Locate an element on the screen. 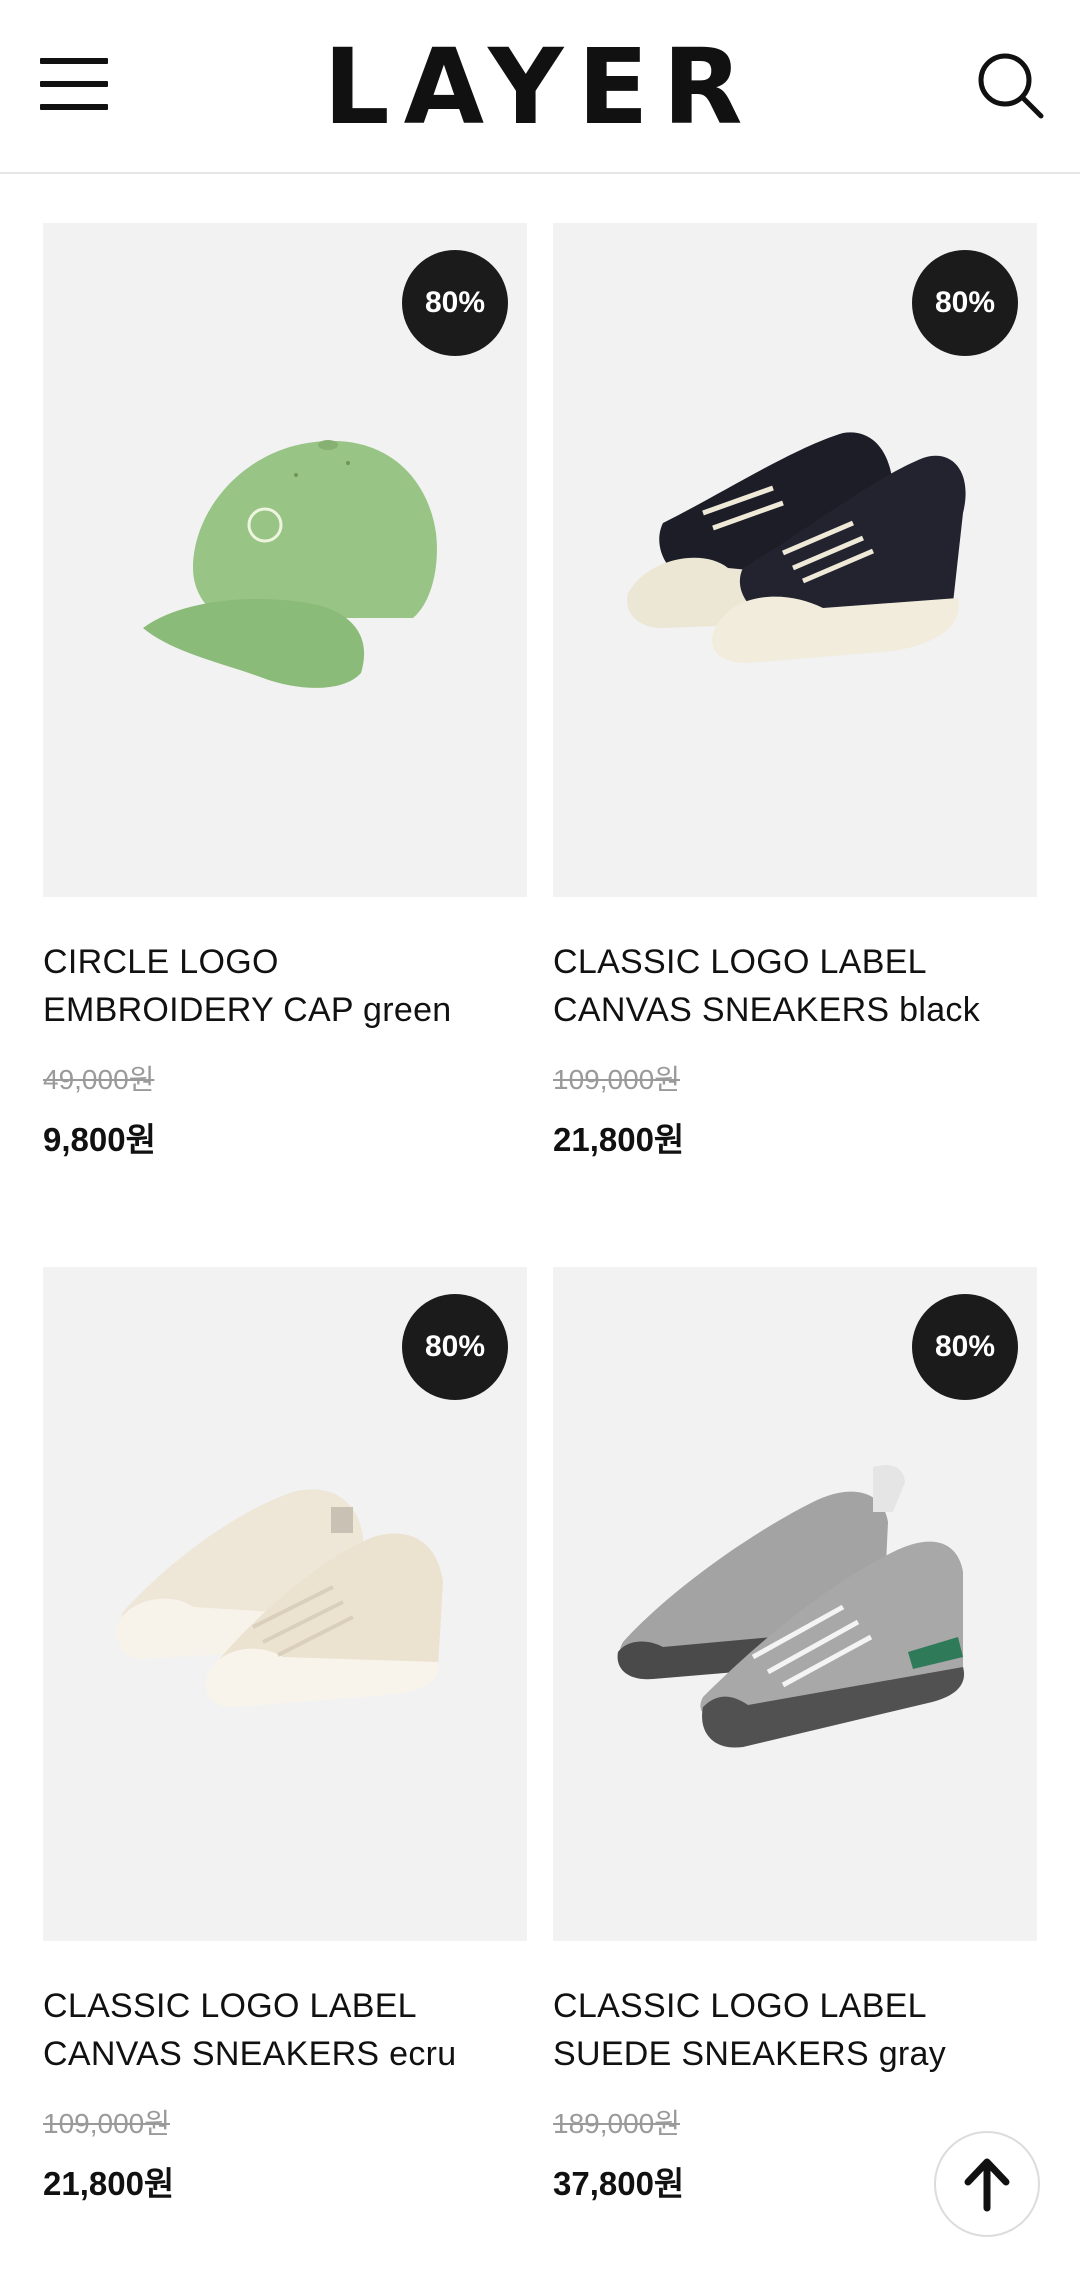 The image size is (1080, 2284). product-name: CLASSIC LOGO LABEL CANVAS SNEAKERS black is located at coordinates (795, 986).